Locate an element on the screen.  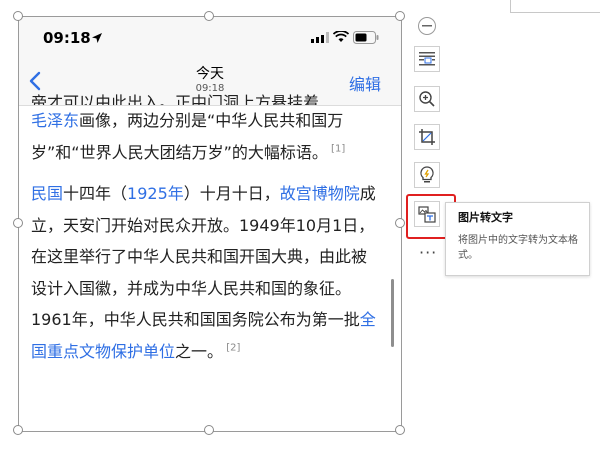
zoom-in-button is located at coordinates (427, 99).